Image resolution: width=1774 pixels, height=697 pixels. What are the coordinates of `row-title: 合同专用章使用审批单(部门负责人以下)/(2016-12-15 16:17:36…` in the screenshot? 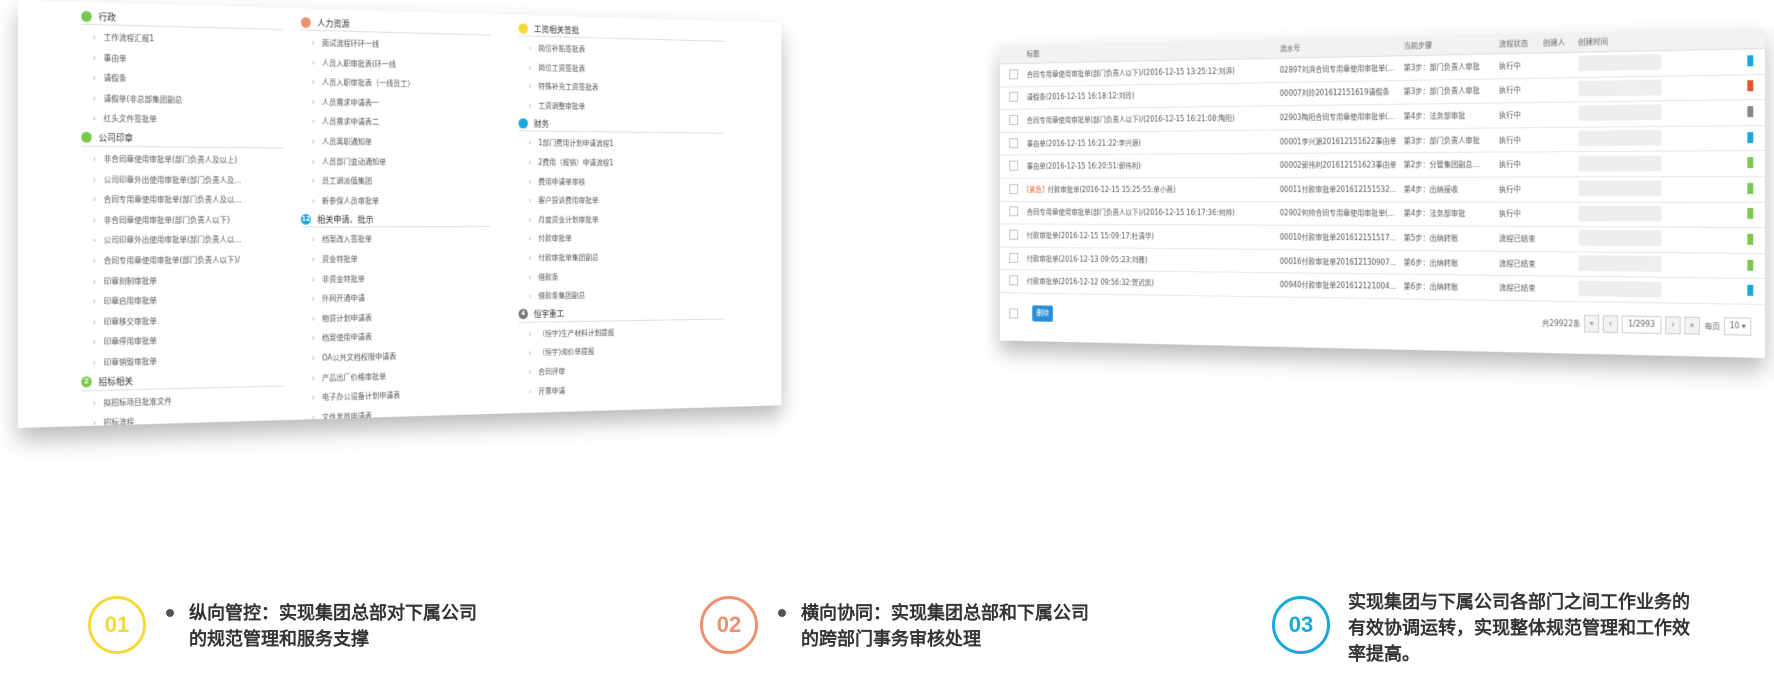 It's located at (1130, 213).